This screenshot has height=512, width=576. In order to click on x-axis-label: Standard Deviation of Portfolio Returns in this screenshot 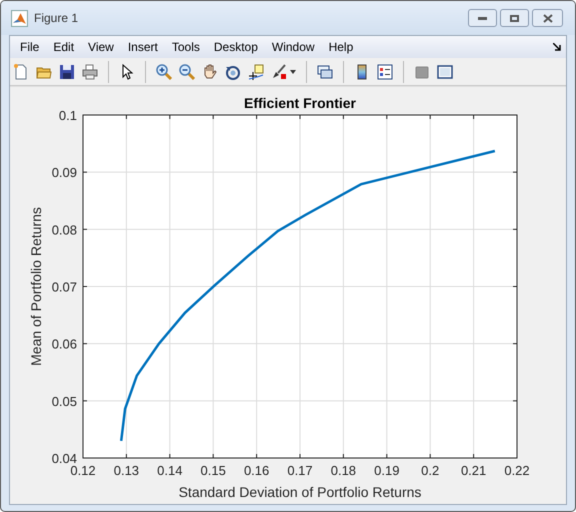, I will do `click(300, 492)`.